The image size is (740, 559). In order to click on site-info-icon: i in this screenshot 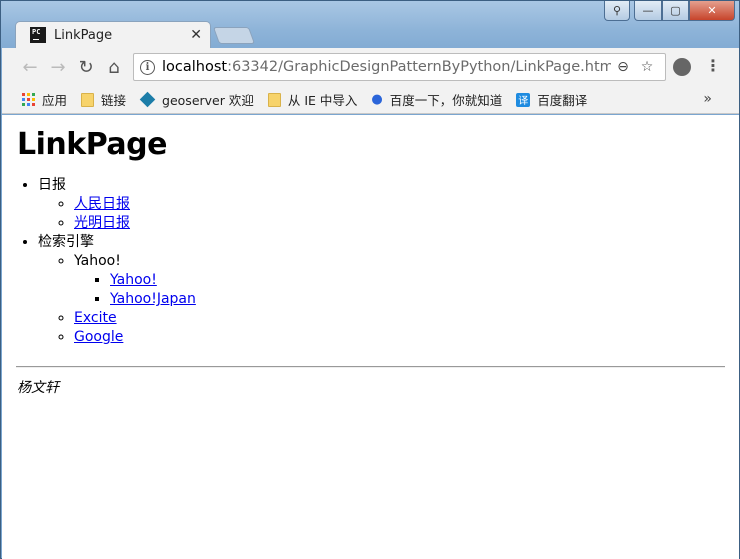, I will do `click(147, 67)`.